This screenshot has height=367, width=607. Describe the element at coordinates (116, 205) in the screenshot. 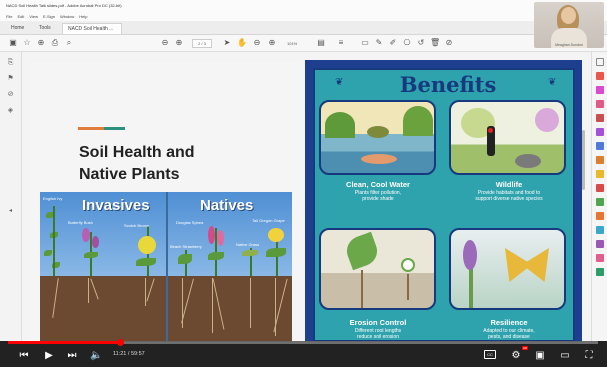

I see `invasives-heading: Invasives` at that location.